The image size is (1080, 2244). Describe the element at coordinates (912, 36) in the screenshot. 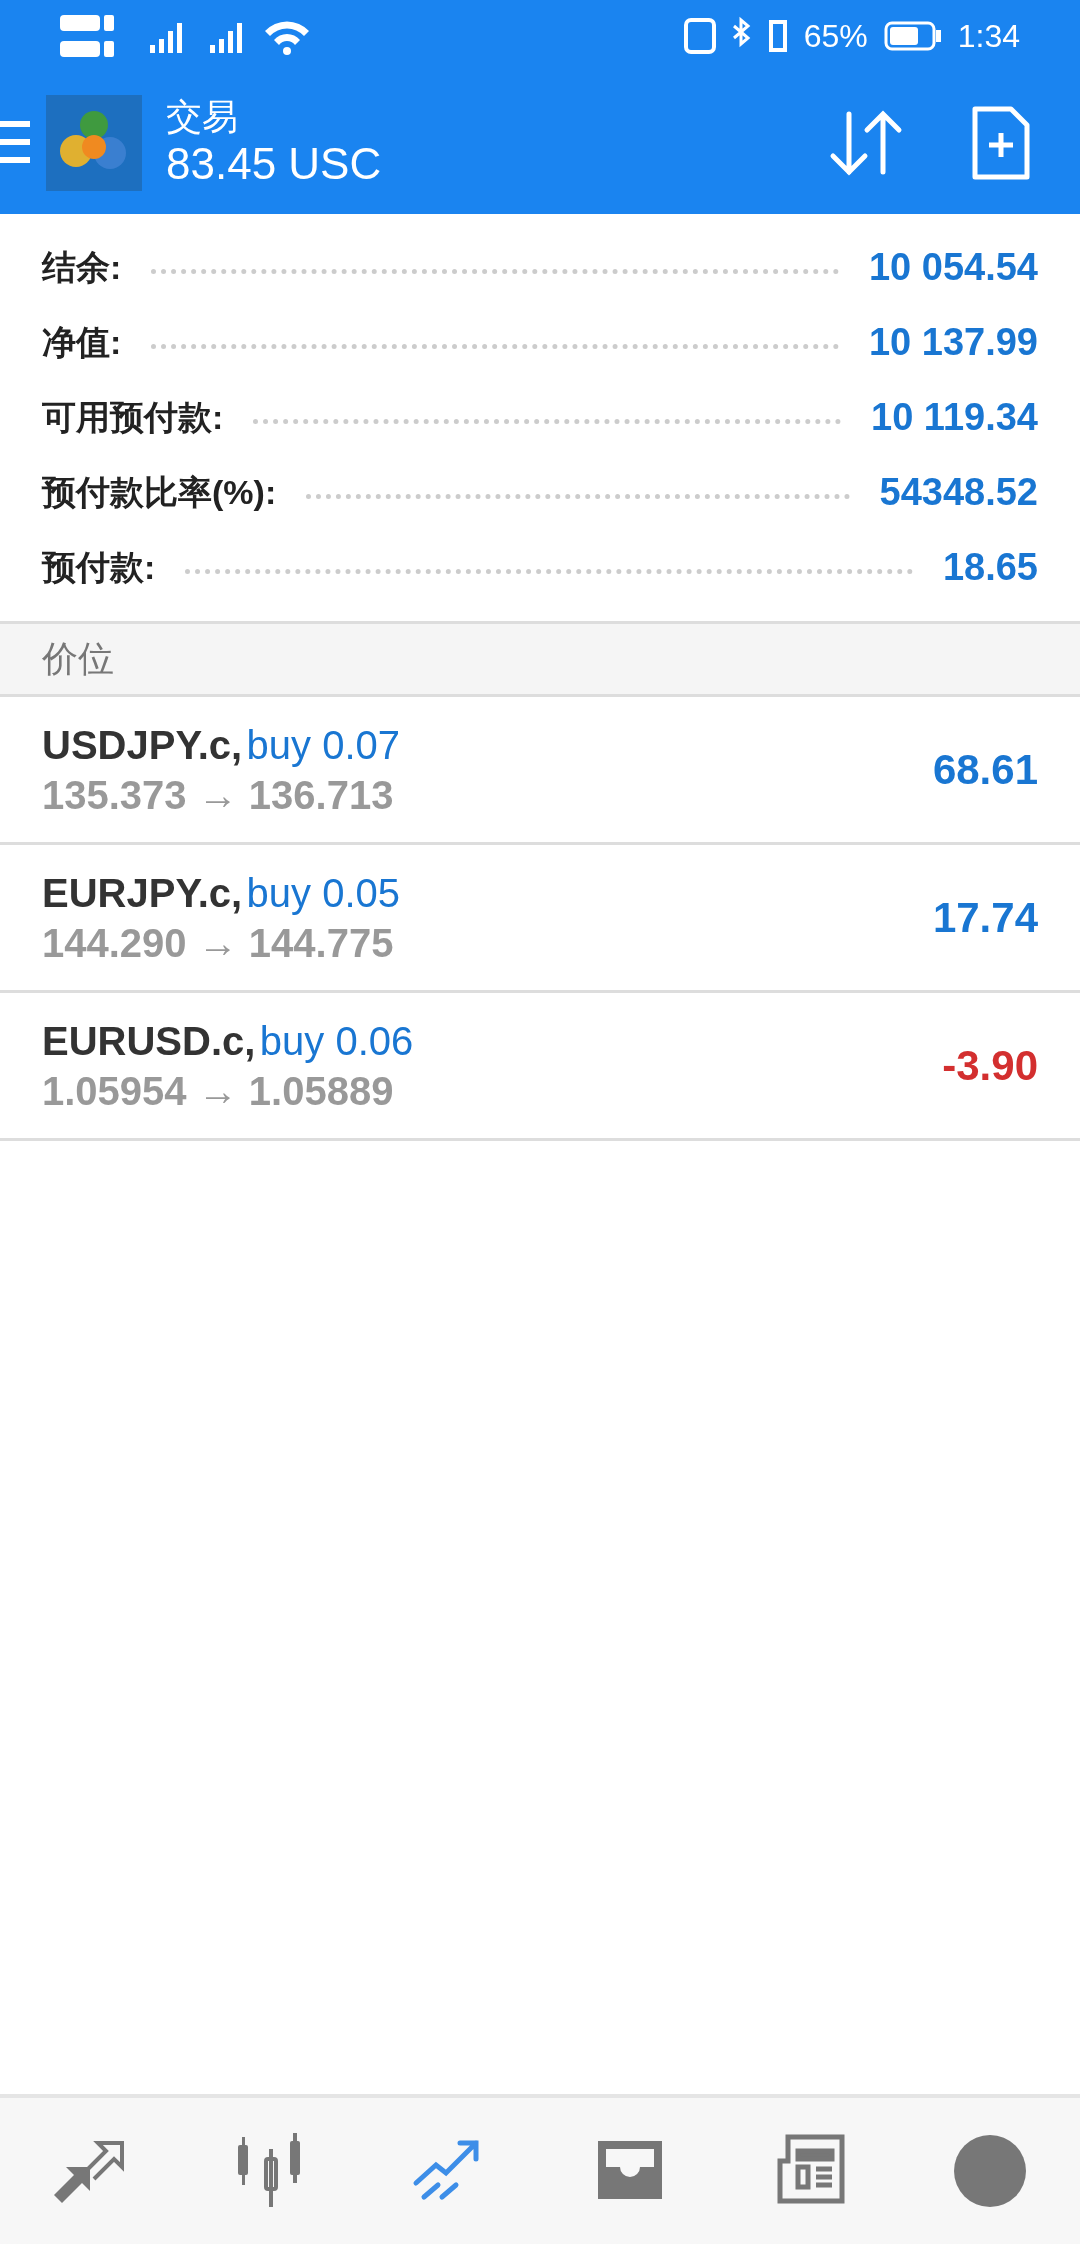

I see `battery-icon` at that location.